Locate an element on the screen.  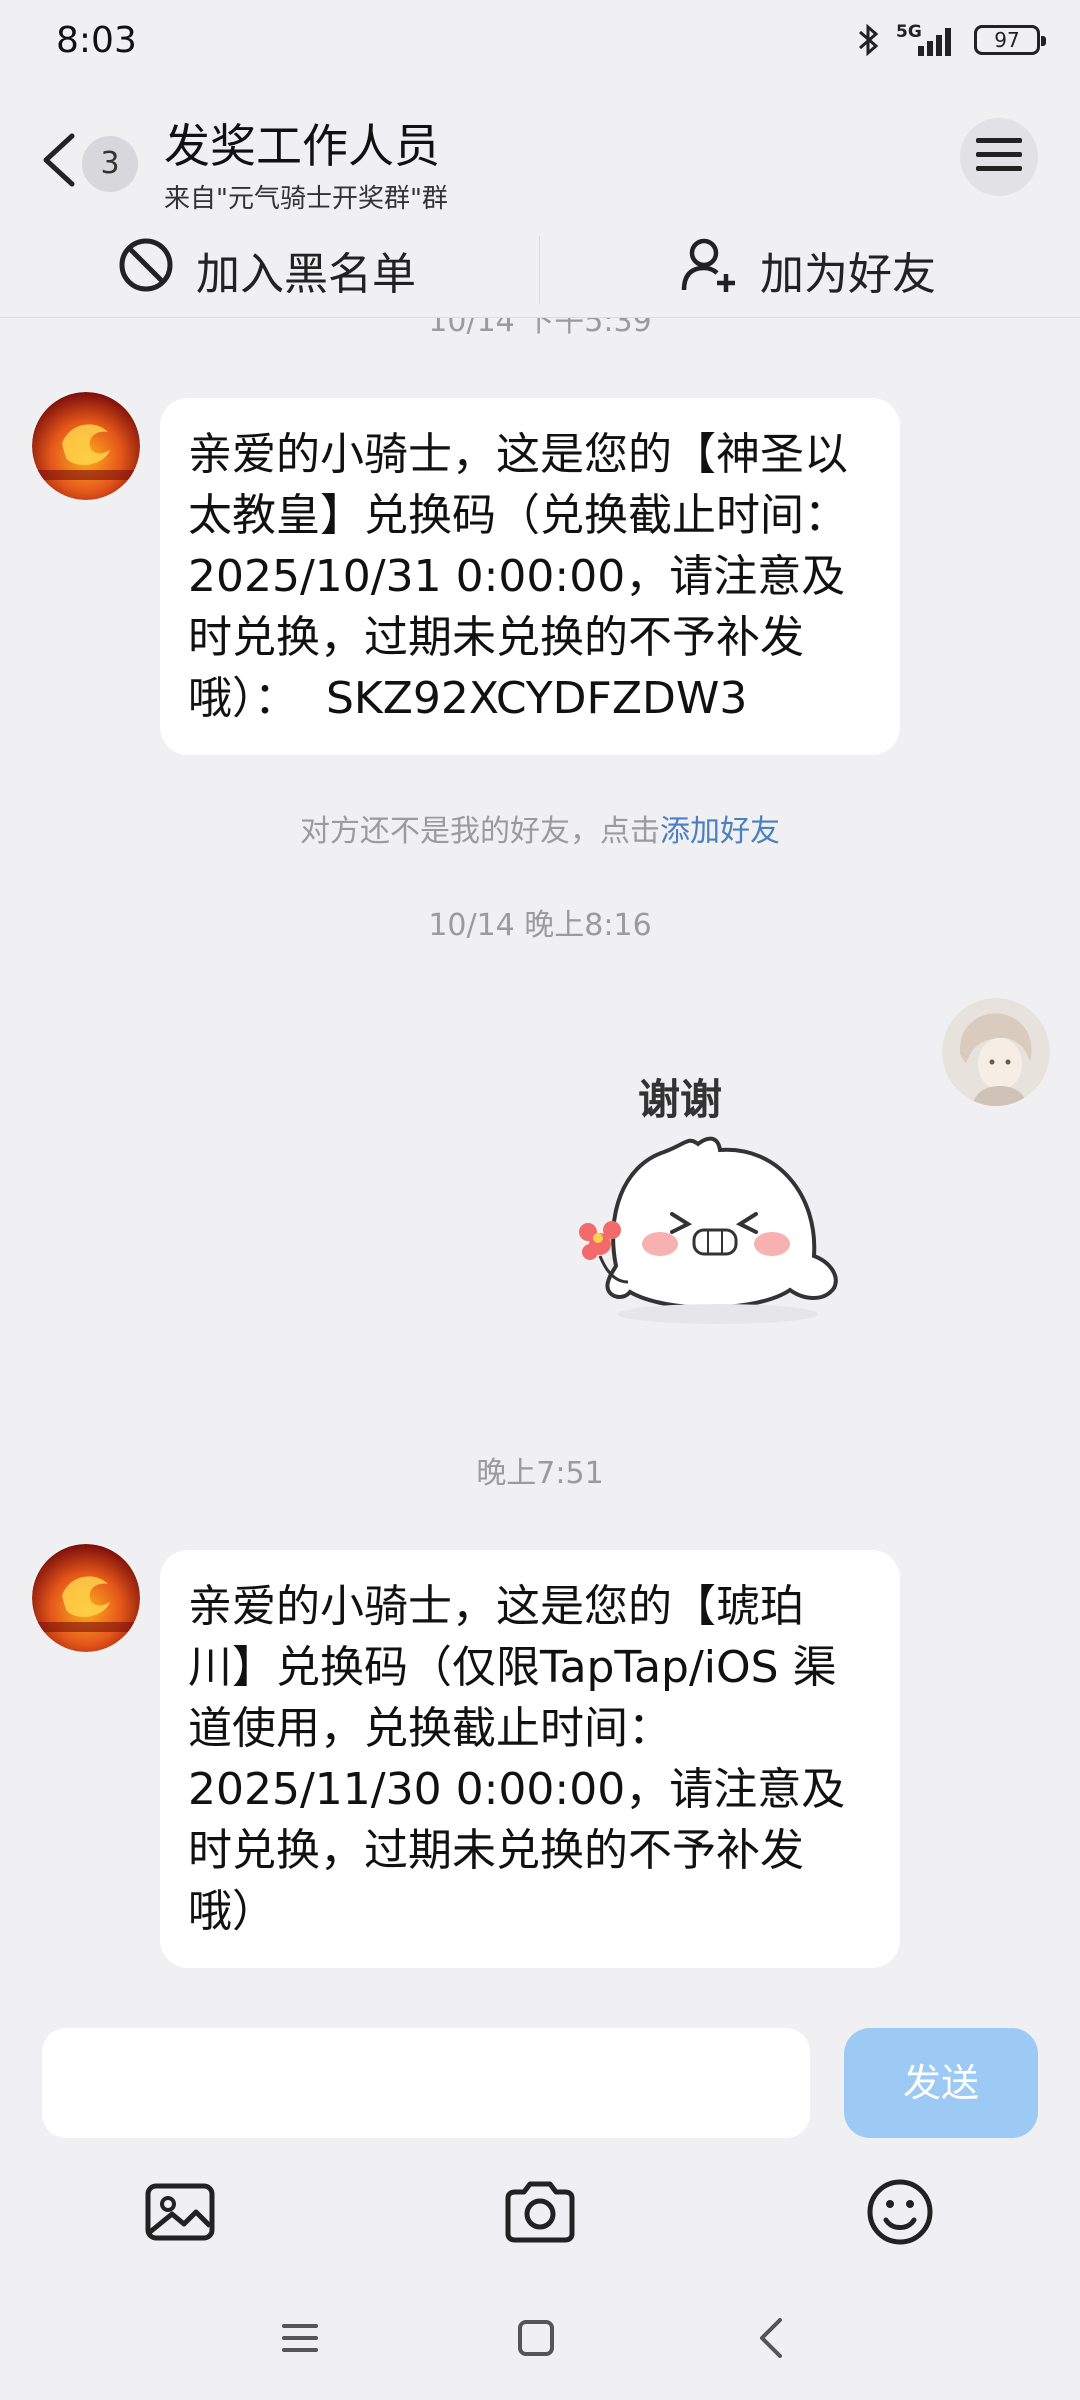
emoji-icon is located at coordinates (900, 2212).